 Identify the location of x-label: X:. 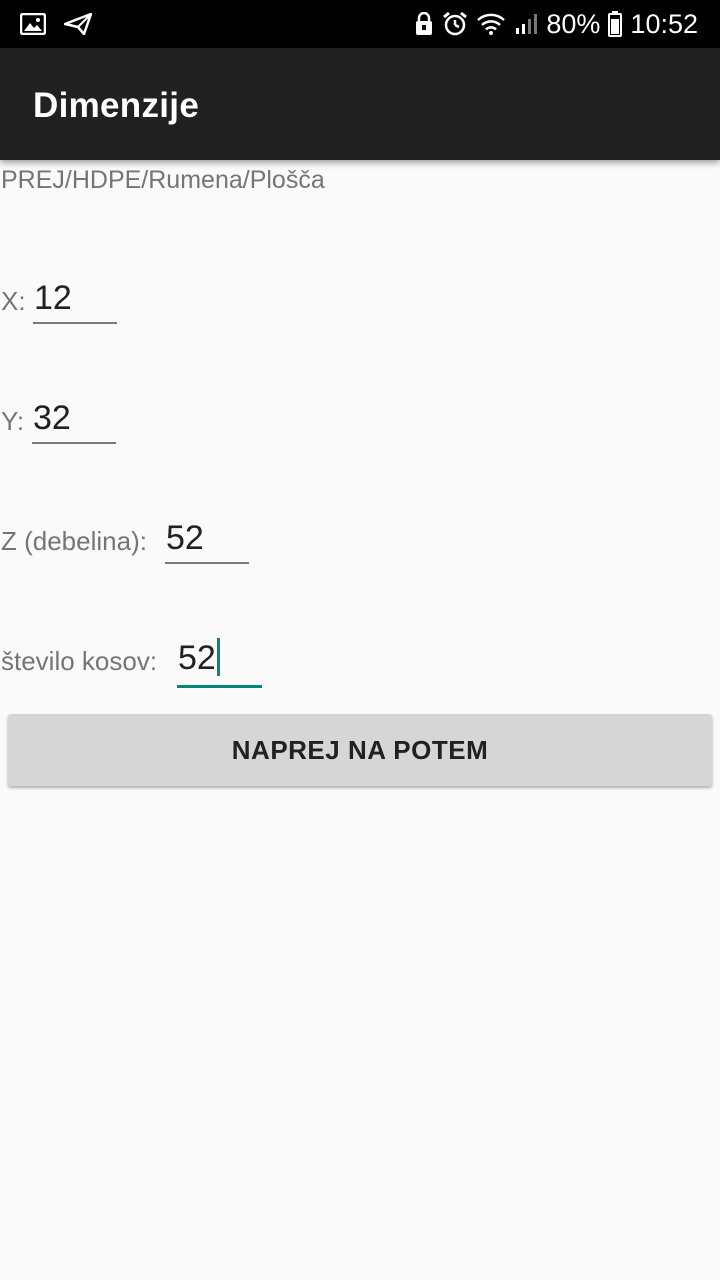
(13, 301).